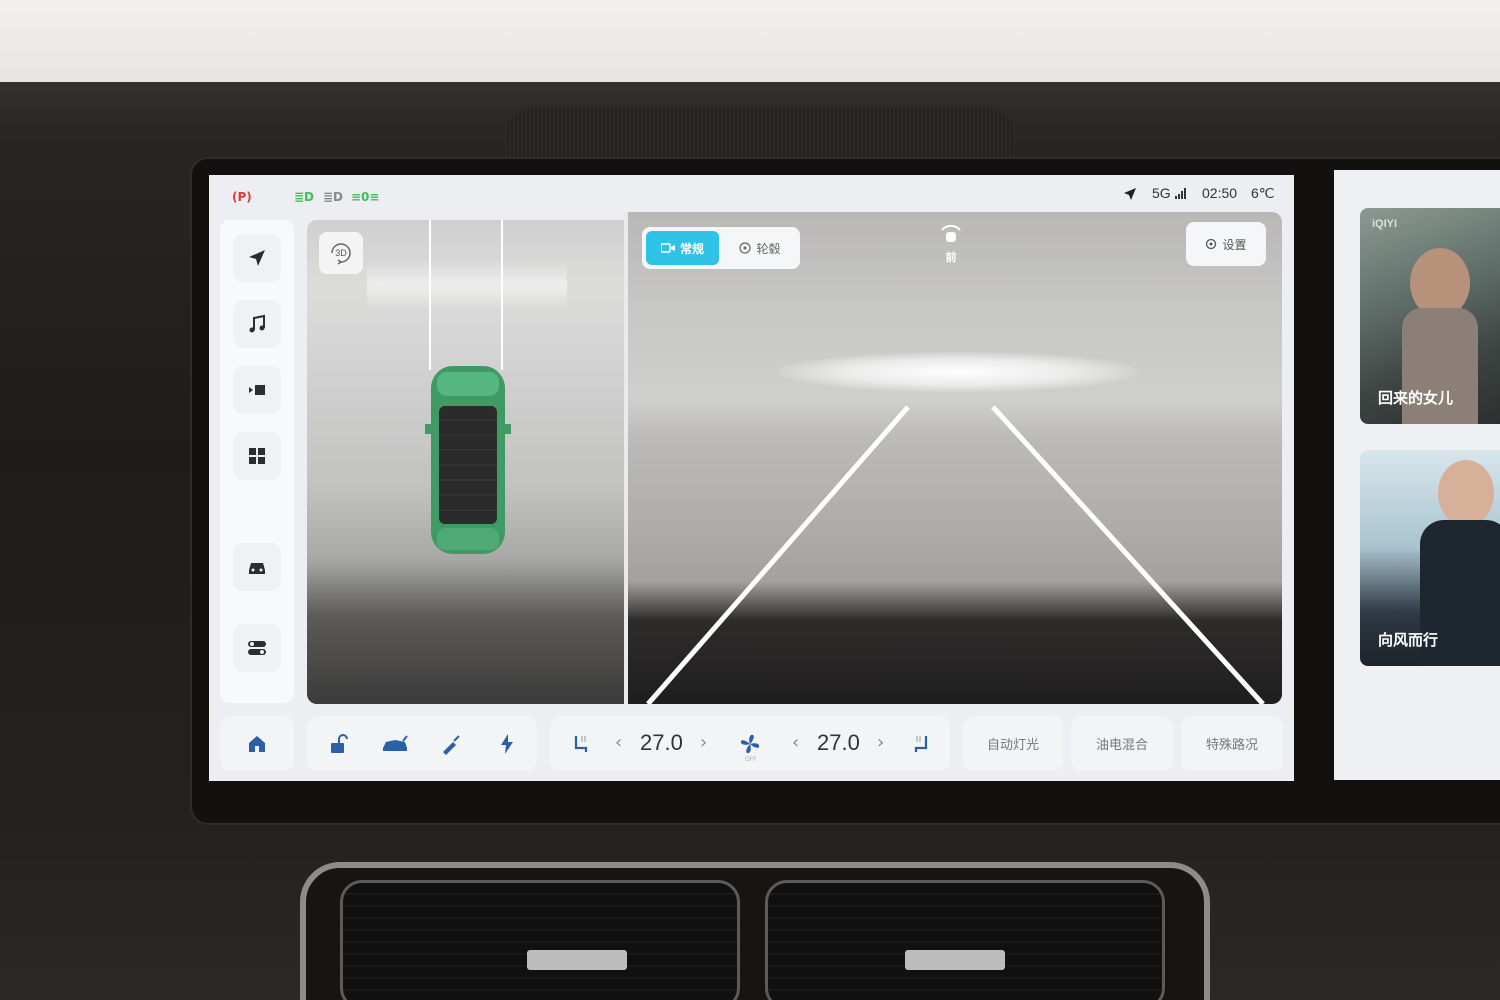  I want to click on apps-icon, so click(257, 456).